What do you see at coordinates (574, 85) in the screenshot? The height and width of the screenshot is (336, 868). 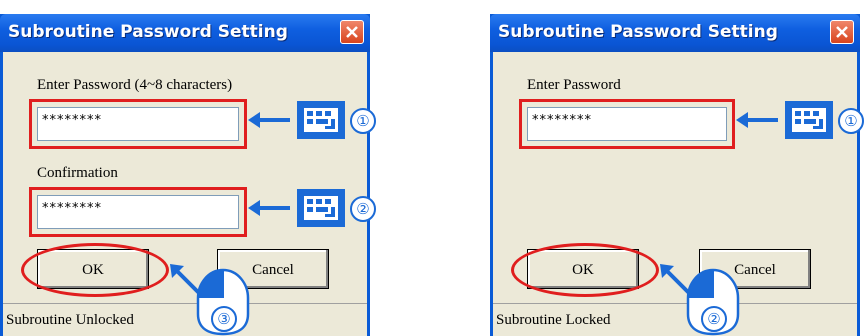 I see `password-label: Enter Password` at bounding box center [574, 85].